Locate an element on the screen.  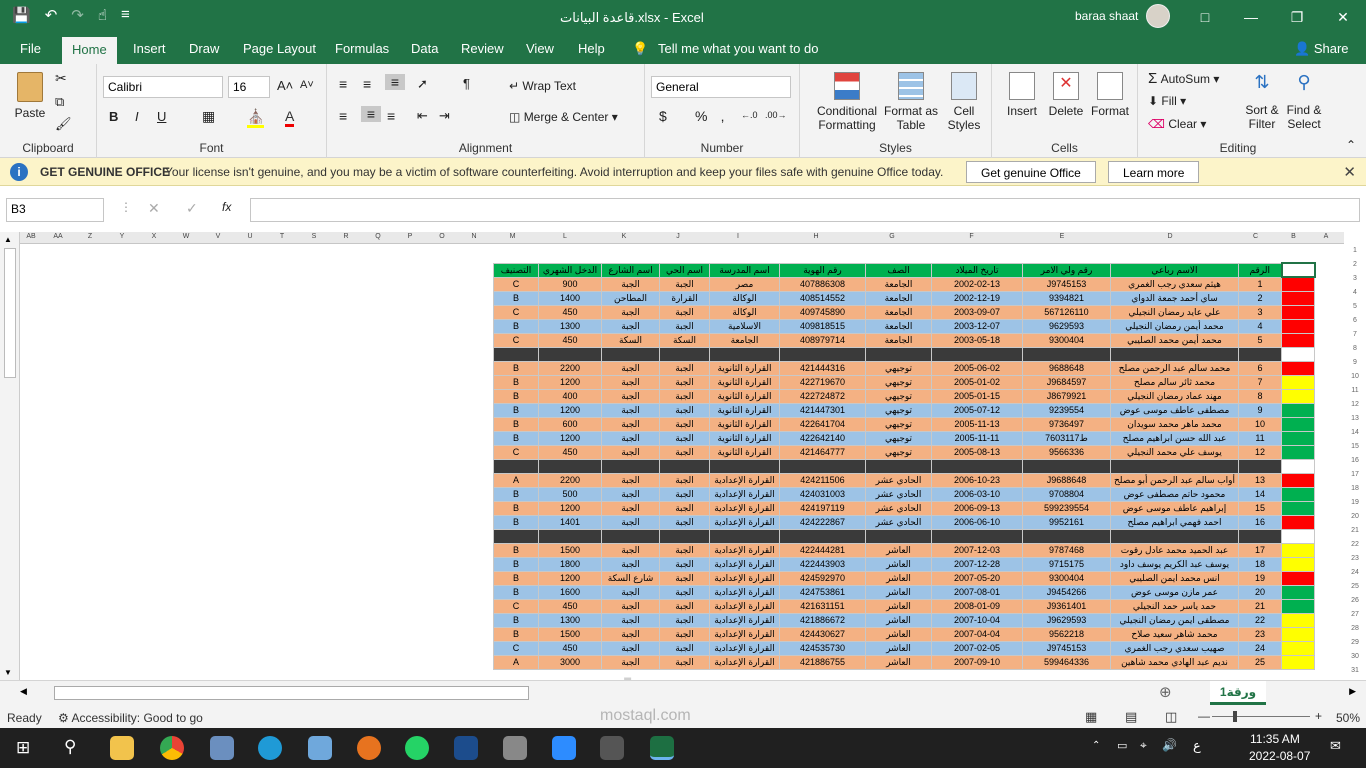
table-header-cell: اسم الشارع is located at coordinates (630, 270).